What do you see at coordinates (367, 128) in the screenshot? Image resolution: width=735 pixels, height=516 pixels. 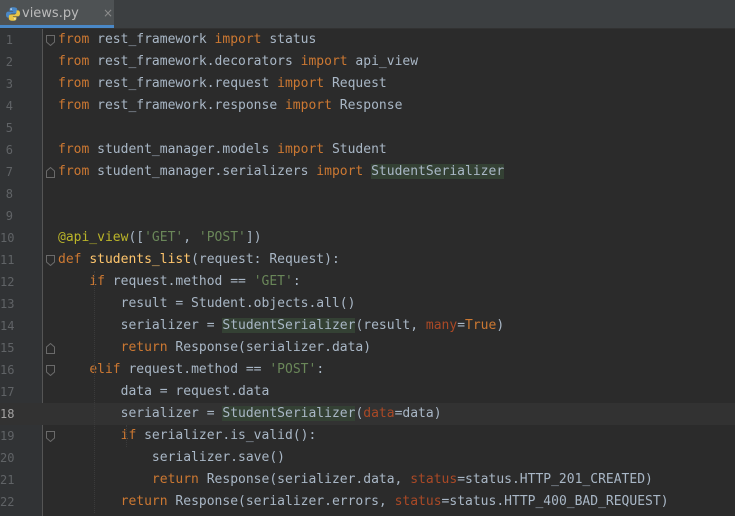 I see `code-line-5: 5` at bounding box center [367, 128].